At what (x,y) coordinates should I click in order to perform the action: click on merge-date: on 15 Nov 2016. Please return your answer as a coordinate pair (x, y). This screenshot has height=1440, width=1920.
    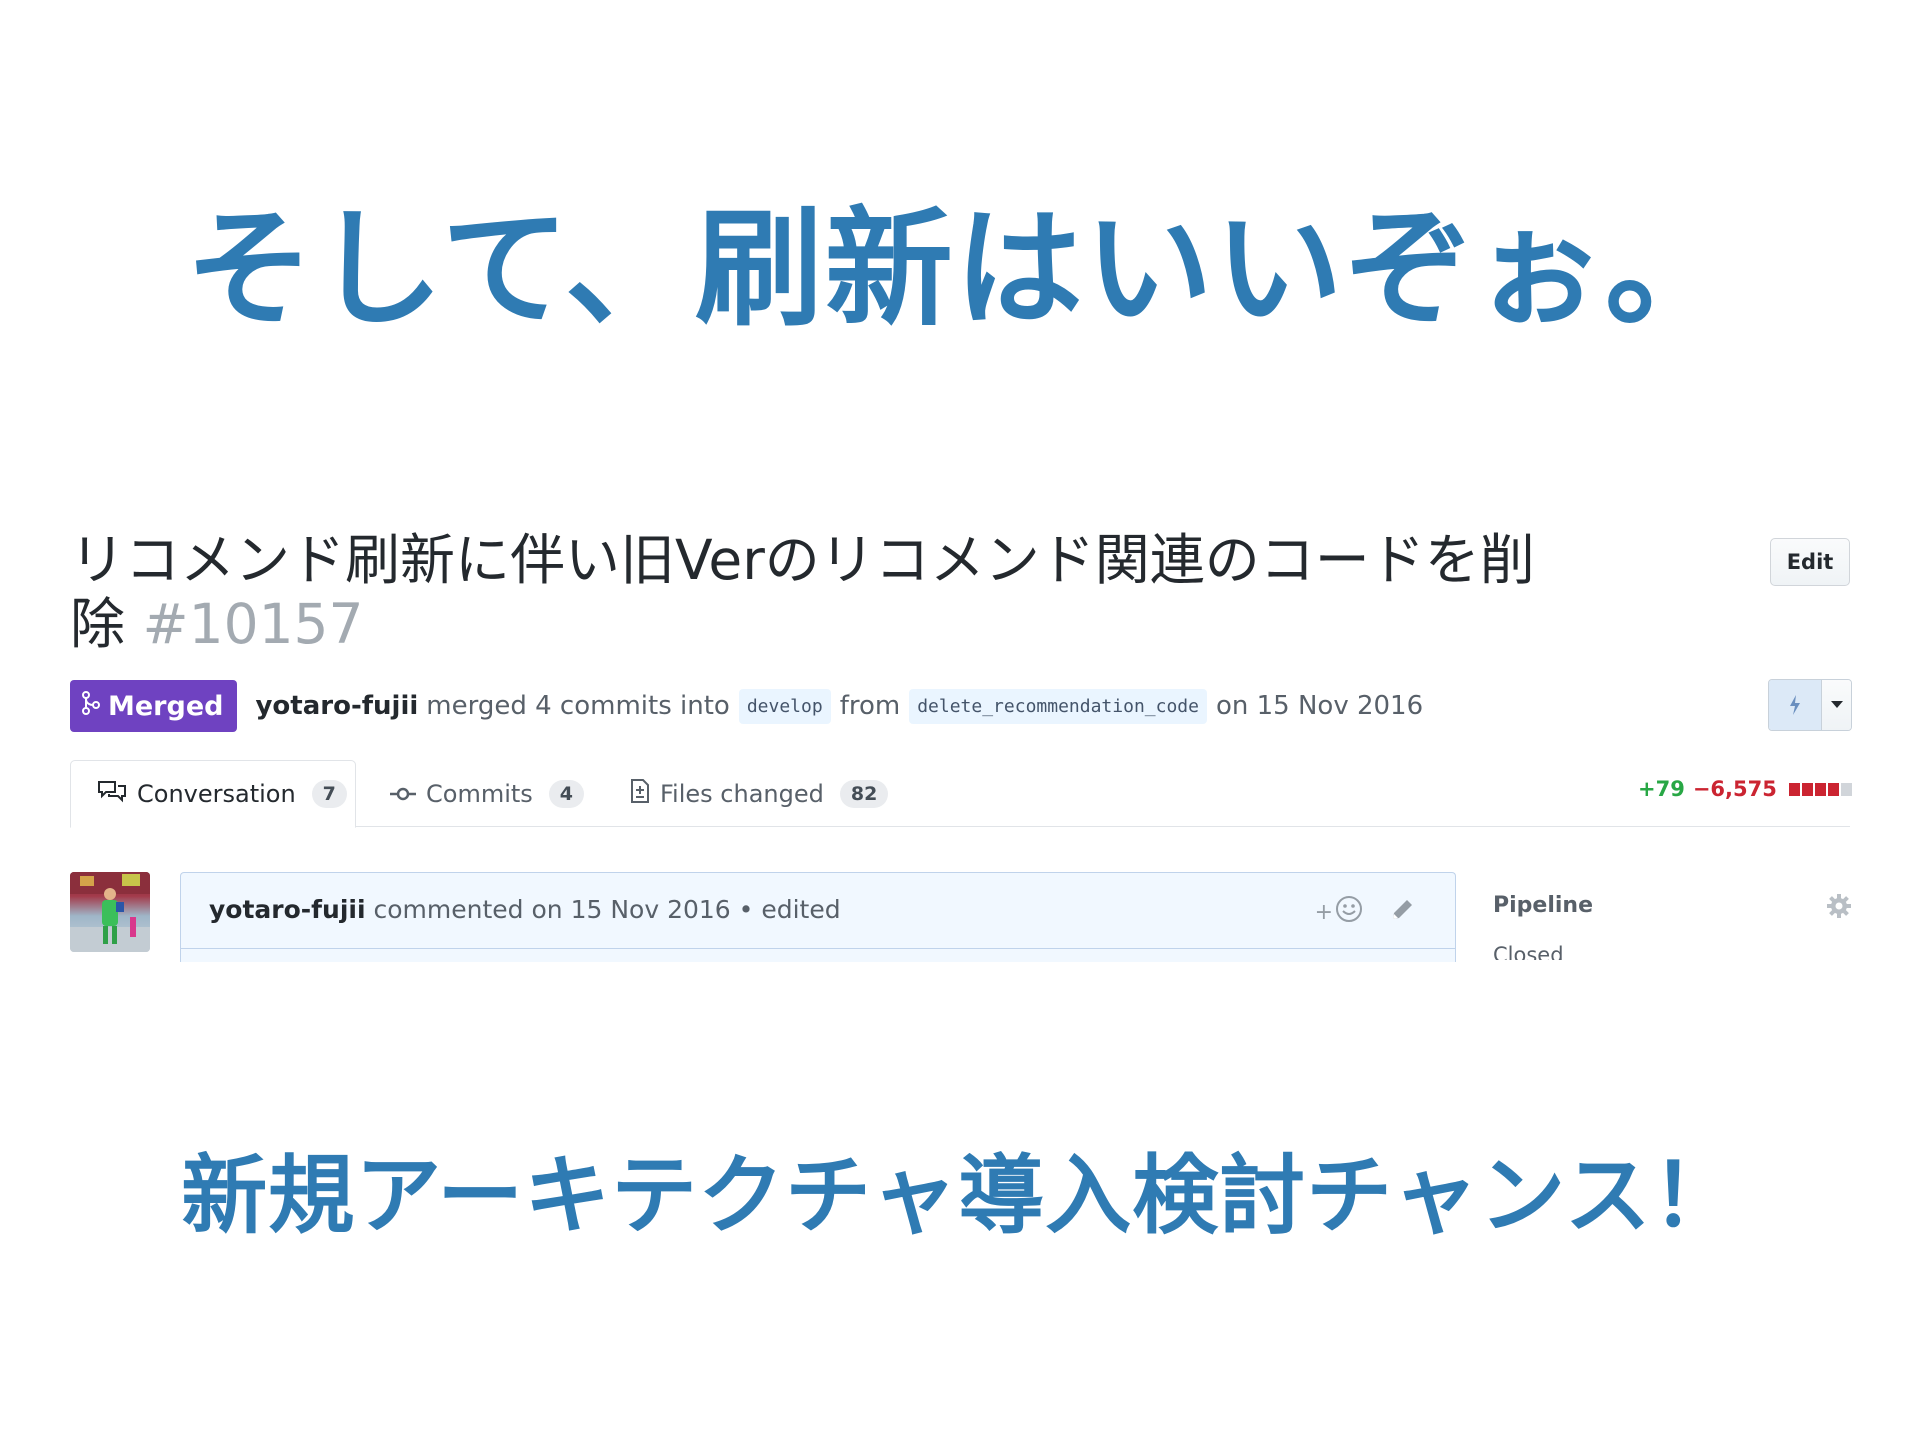
    Looking at the image, I should click on (1319, 706).